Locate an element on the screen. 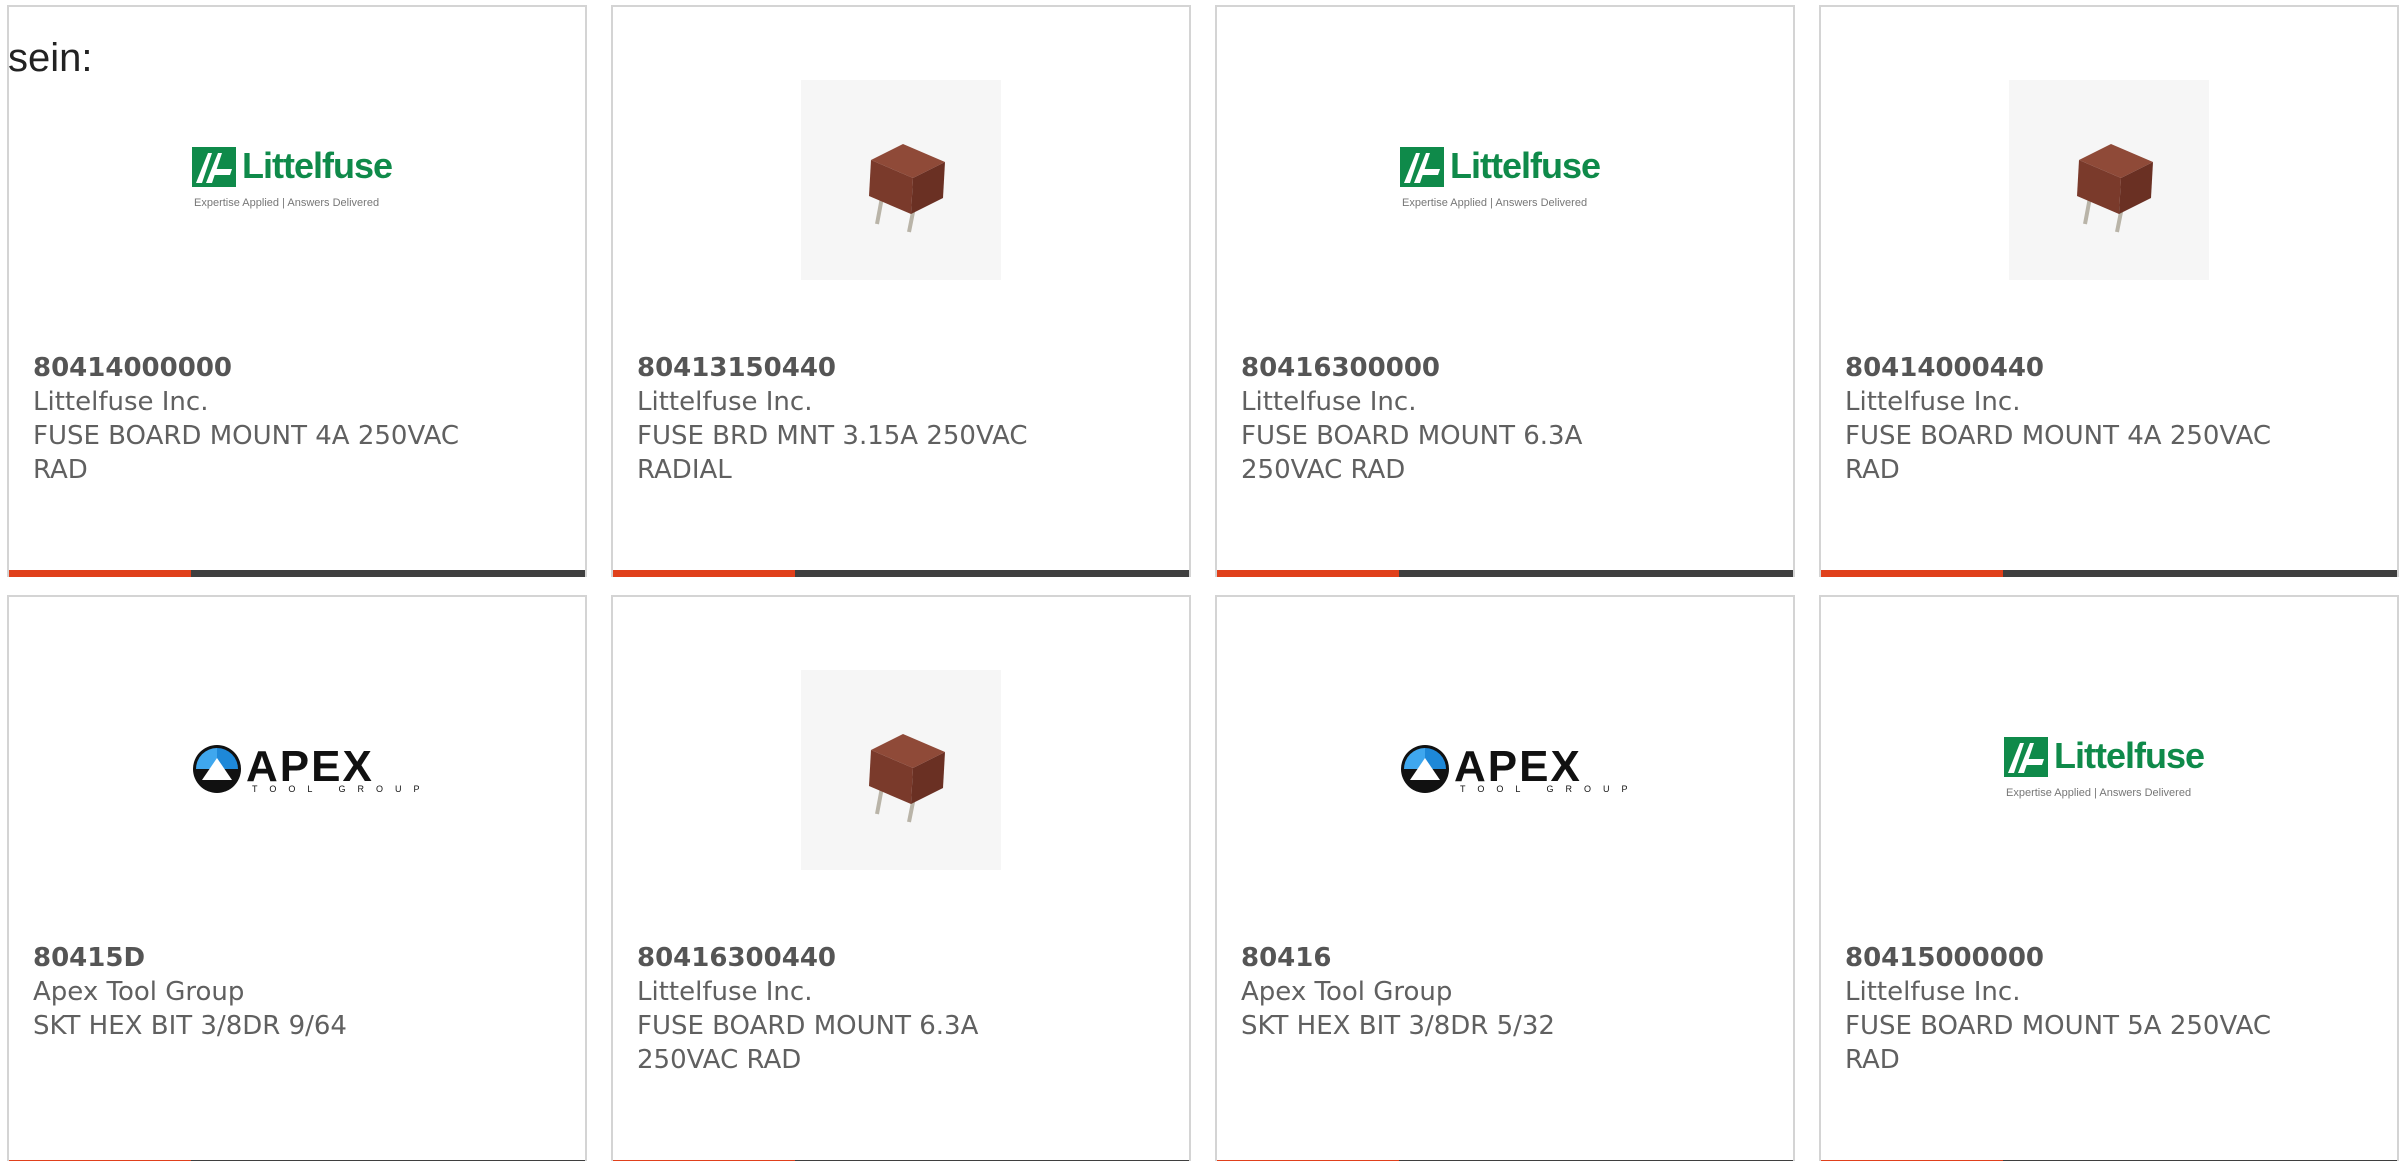 The image size is (2400, 1161). part-number: 80416300440 is located at coordinates (867, 958).